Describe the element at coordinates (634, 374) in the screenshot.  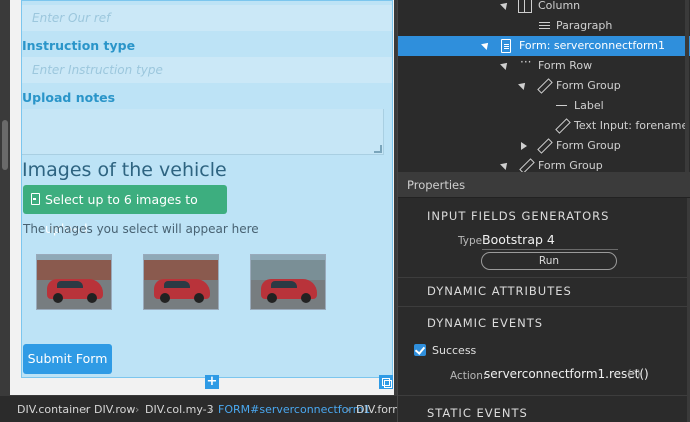
I see `dynamic-data-picker-icon: {⁰}` at that location.